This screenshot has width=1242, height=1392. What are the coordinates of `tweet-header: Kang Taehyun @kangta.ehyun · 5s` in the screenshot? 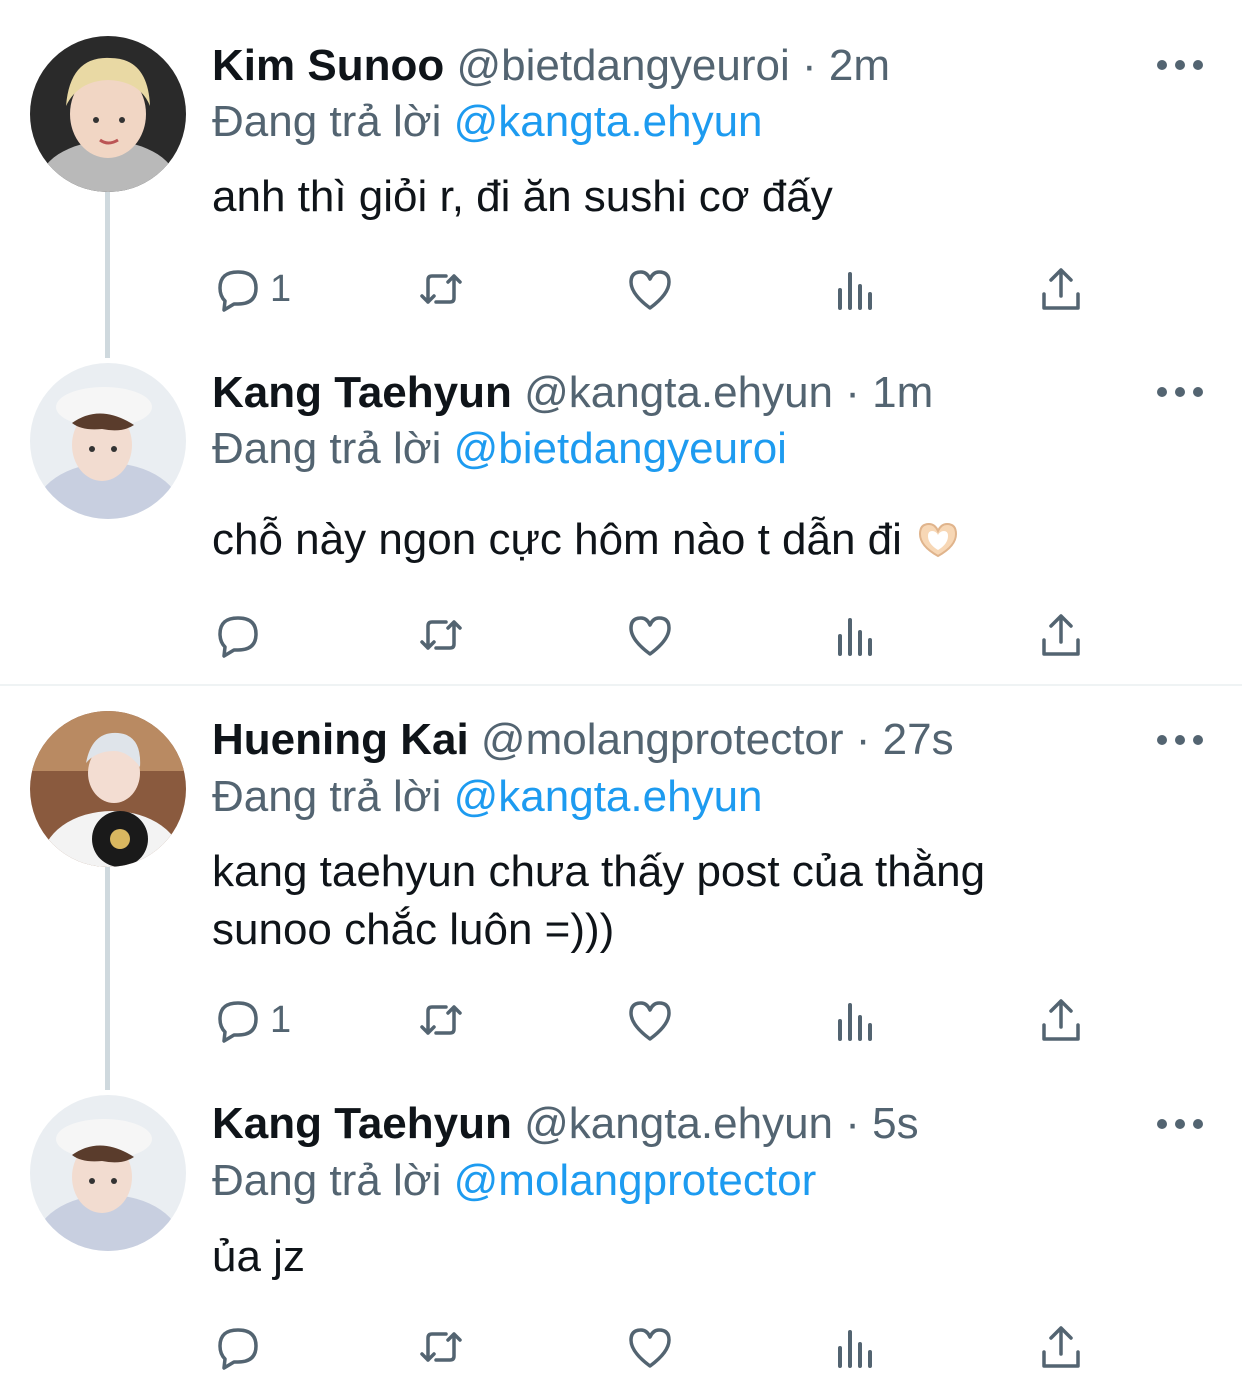 It's located at (565, 1124).